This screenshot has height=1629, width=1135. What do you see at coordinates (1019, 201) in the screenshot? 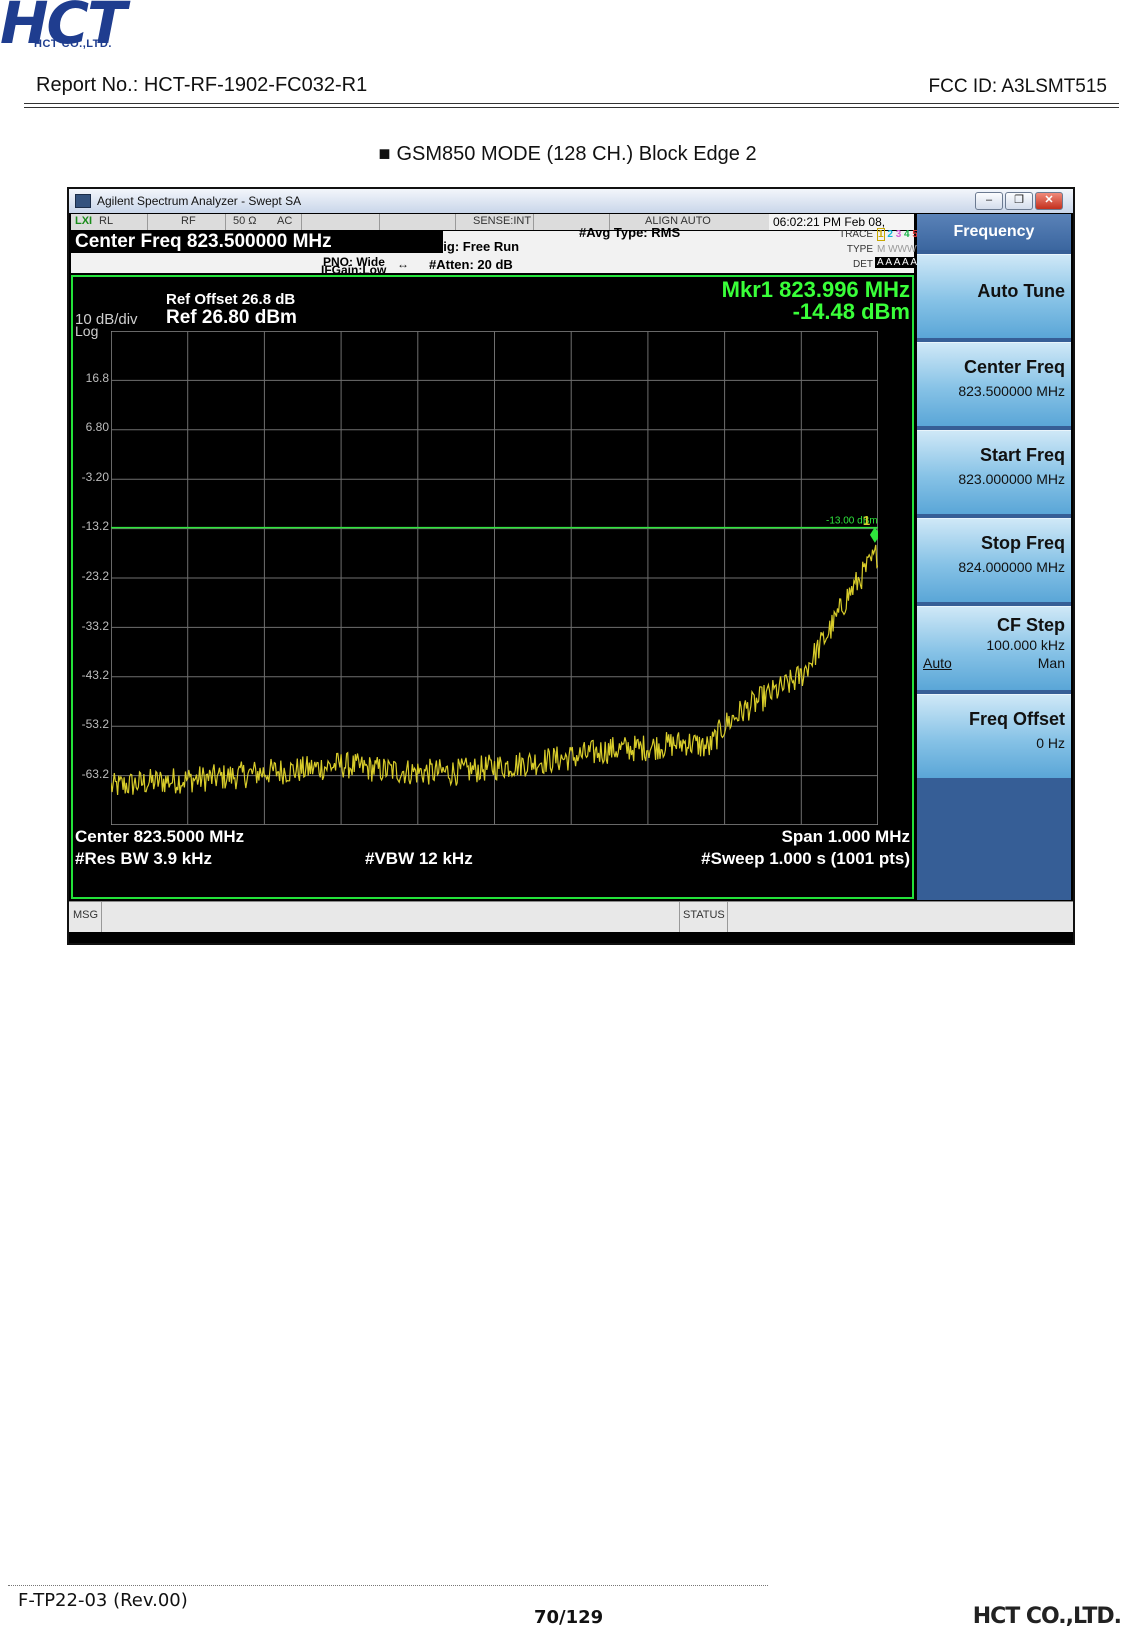
I see `maximize-icon: ❐` at bounding box center [1019, 201].